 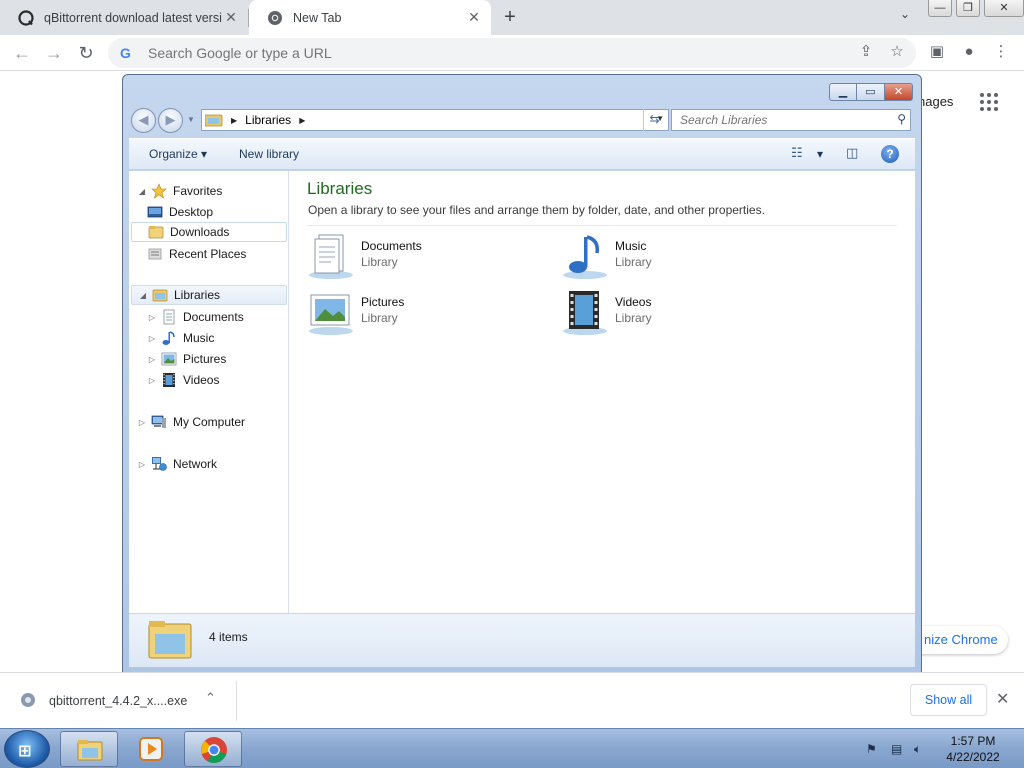 I want to click on command-bar: Organize ▾ New library ☷ ▾ ◫ ?, so click(x=522, y=154).